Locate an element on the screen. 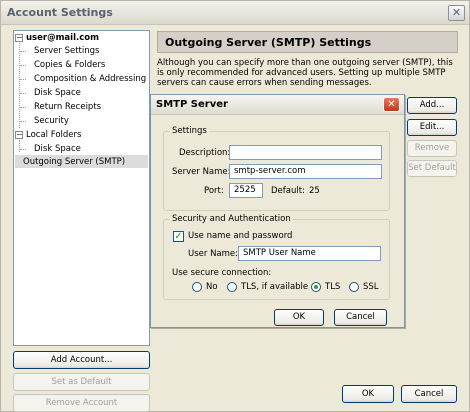 The width and height of the screenshot is (470, 412). dialog-title-bar: SMTP Server ✕ is located at coordinates (277, 105).